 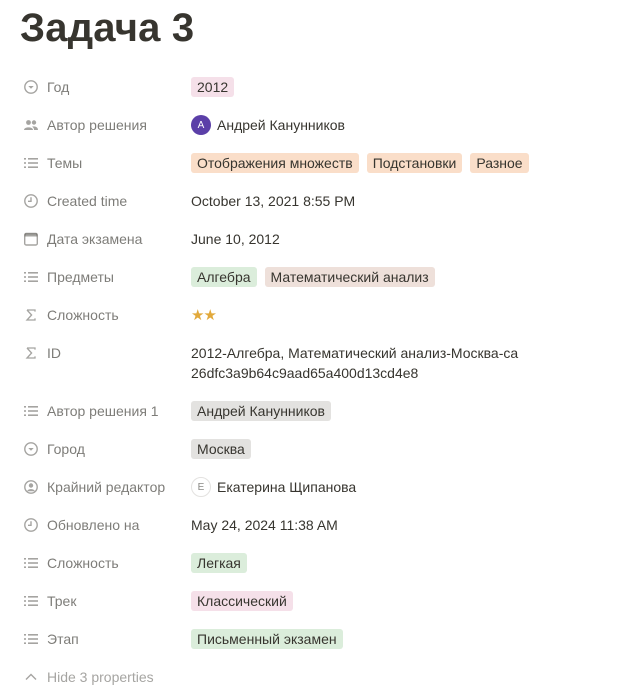 I want to click on property-exam-date: Дата экзамена June 10, 2012, so click(x=315, y=239).